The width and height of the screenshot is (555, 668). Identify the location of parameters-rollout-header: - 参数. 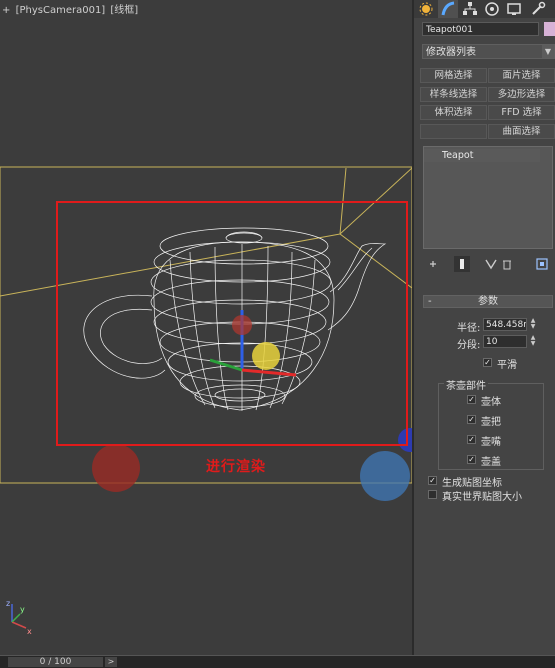
(488, 301).